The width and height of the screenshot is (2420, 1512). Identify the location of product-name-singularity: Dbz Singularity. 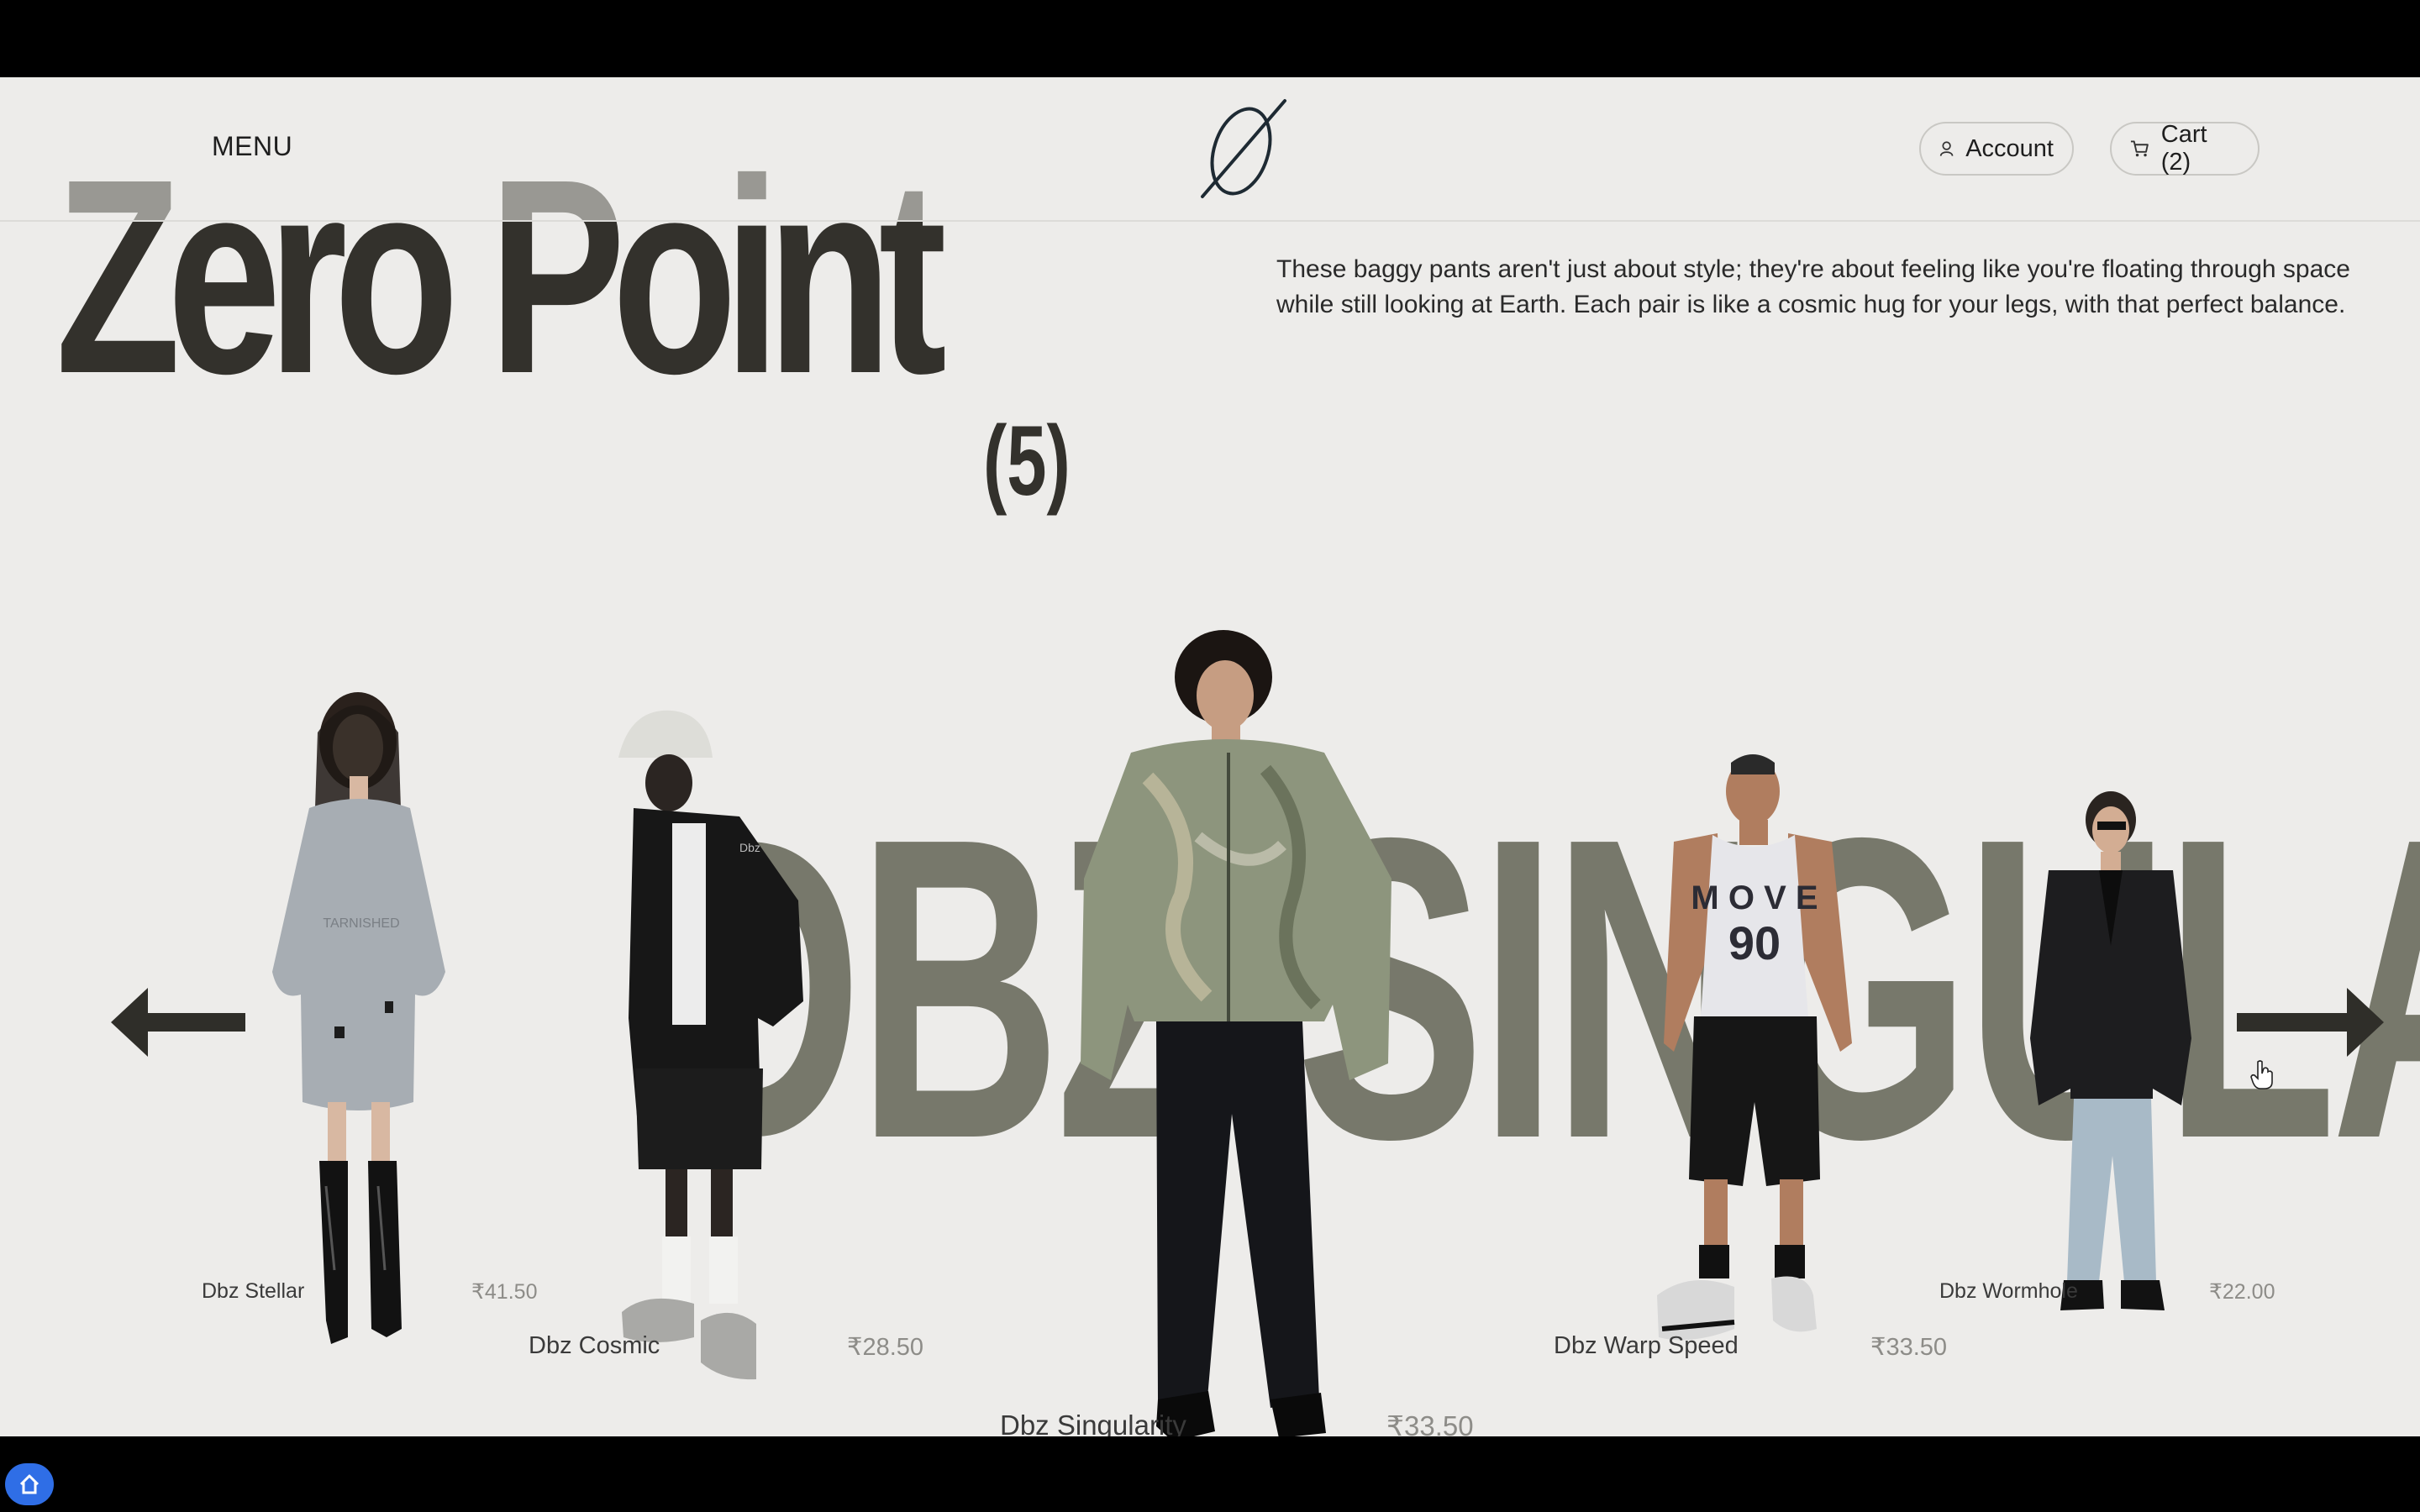
(1093, 1423).